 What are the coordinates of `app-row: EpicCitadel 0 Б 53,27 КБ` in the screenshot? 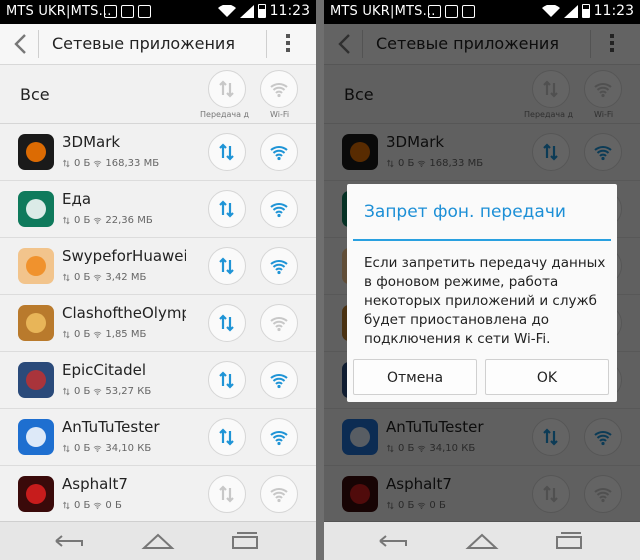 It's located at (158, 380).